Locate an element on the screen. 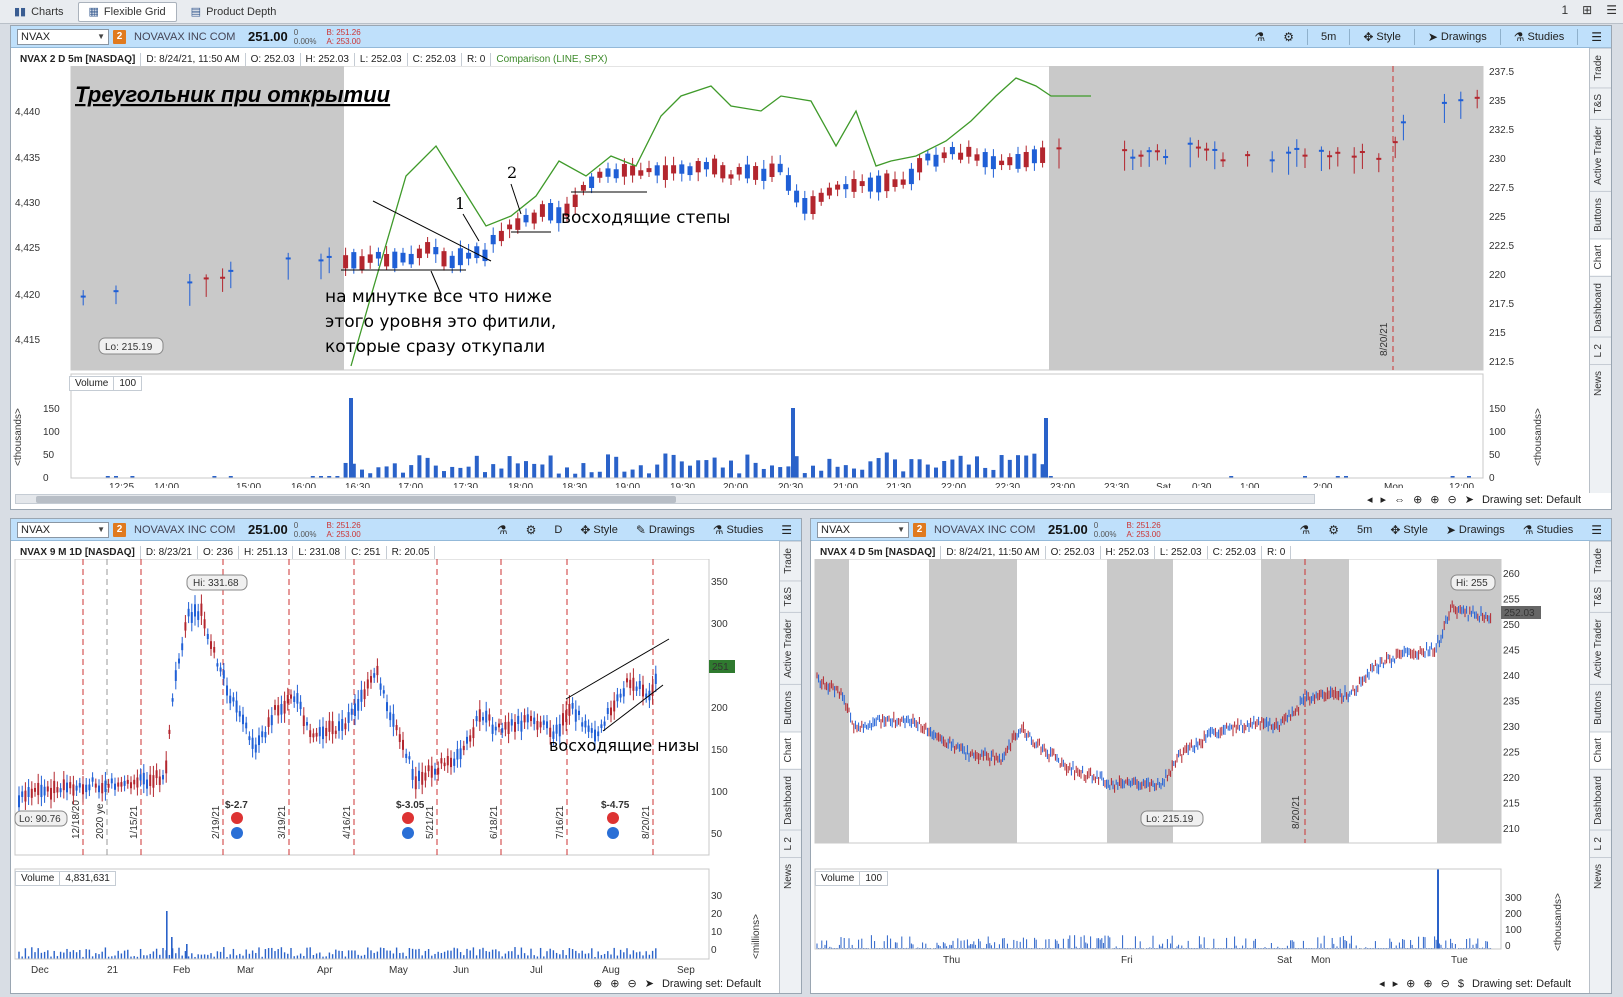 Image resolution: width=1623 pixels, height=997 pixels. time-axis-tick: Apr is located at coordinates (325, 970).